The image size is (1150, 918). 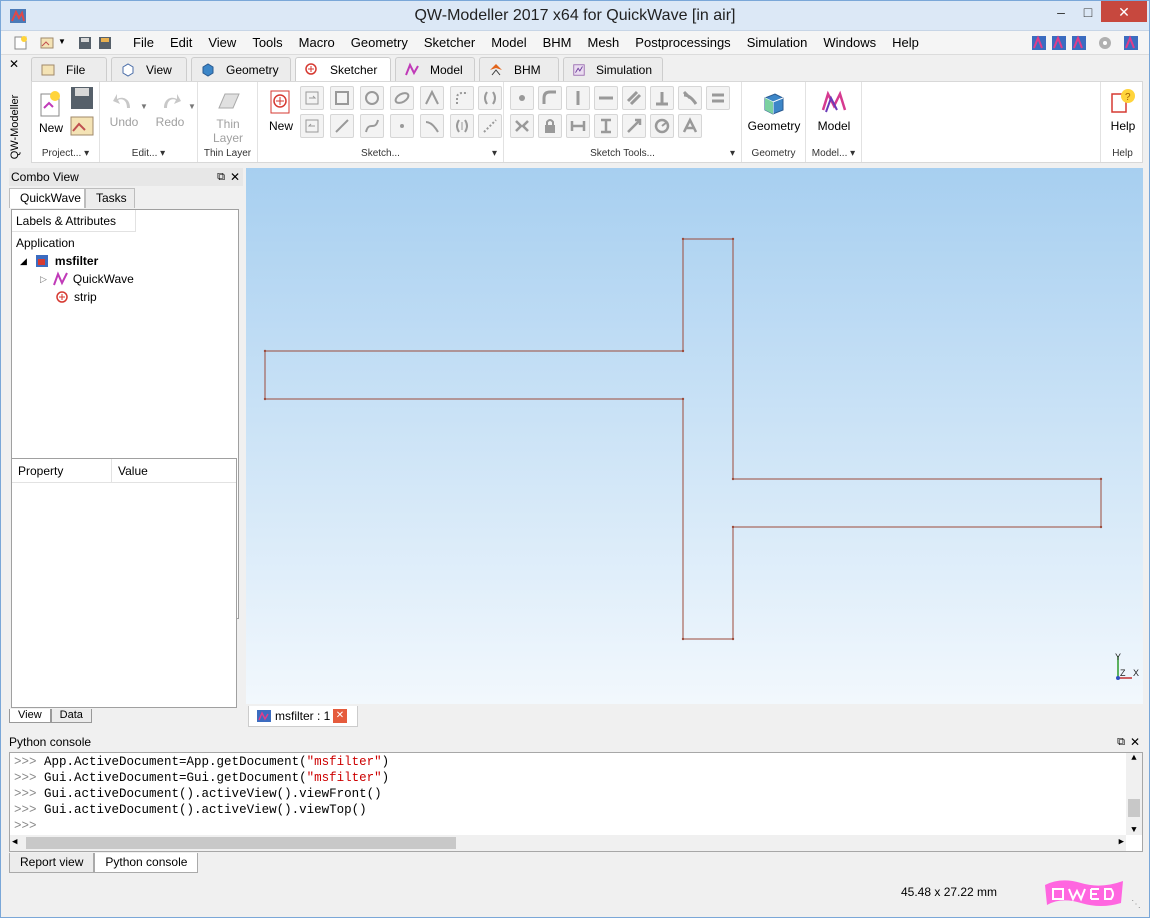 I want to click on sketch-new-button: New, so click(x=281, y=110).